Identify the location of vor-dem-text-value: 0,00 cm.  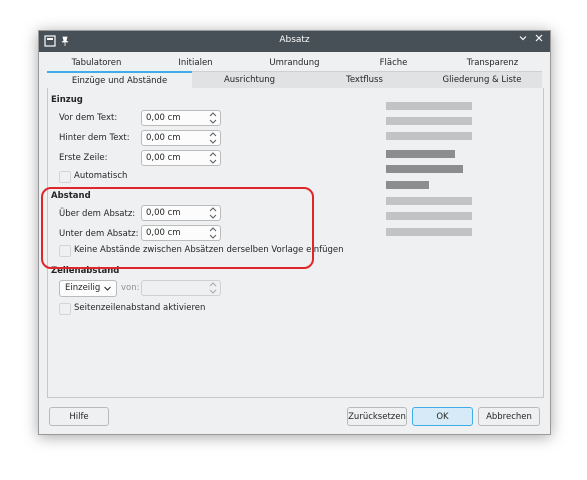
(163, 118).